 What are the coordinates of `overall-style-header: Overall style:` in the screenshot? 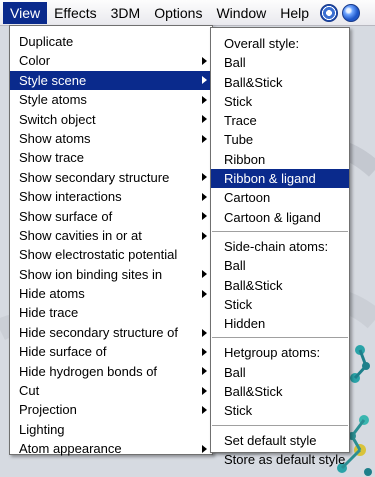 It's located at (262, 43).